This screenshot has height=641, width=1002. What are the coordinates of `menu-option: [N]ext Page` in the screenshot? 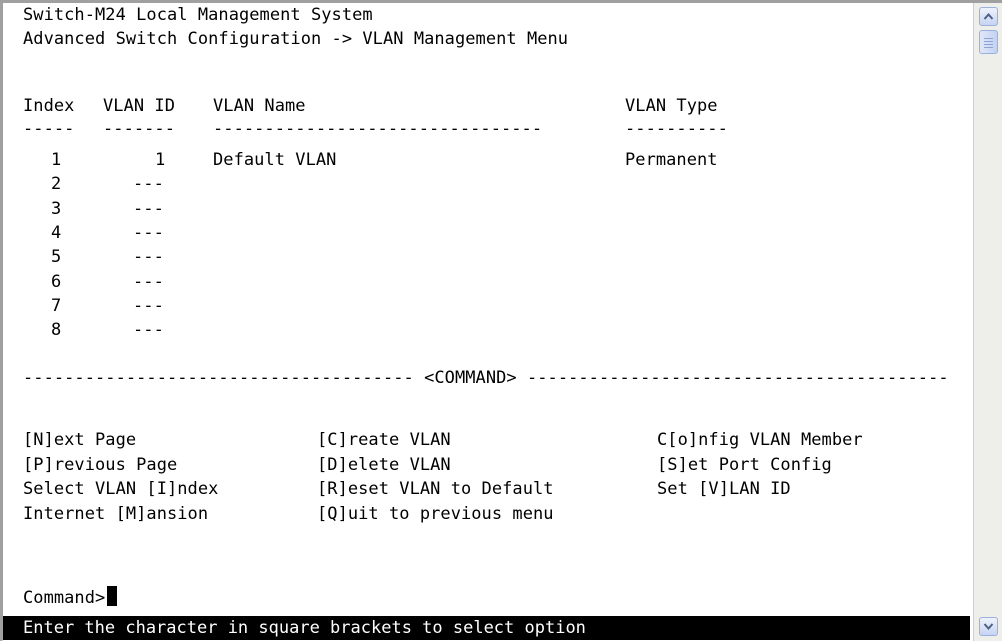 It's located at (79, 440).